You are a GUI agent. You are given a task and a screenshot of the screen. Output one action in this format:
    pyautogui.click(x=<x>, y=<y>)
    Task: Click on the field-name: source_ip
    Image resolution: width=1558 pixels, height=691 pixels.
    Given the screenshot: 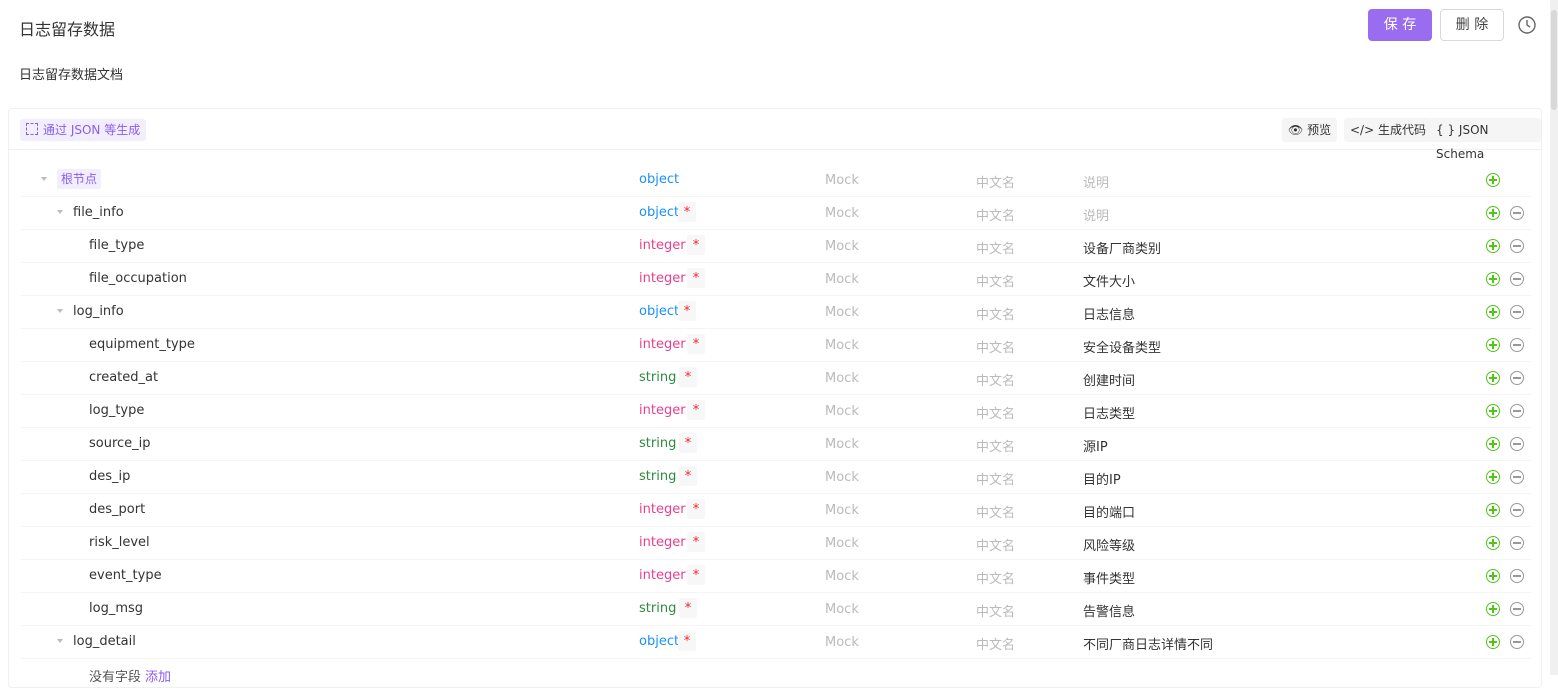 What is the action you would take?
    pyautogui.click(x=120, y=443)
    